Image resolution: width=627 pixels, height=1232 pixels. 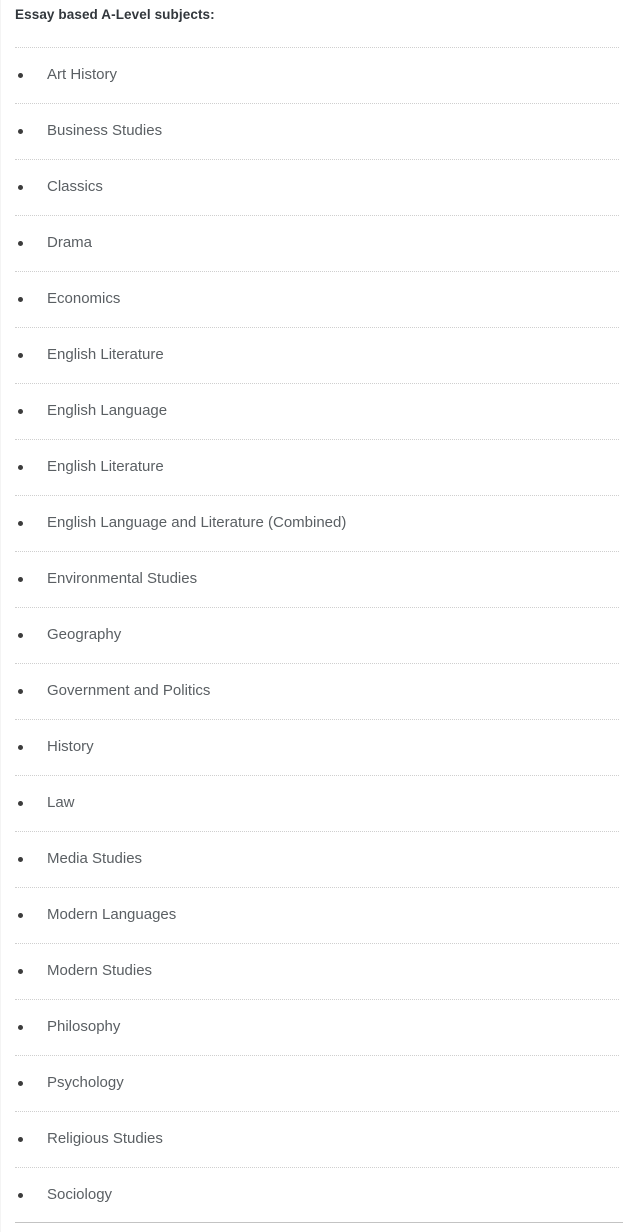 What do you see at coordinates (314, 691) in the screenshot?
I see `list-item: Government and Politics` at bounding box center [314, 691].